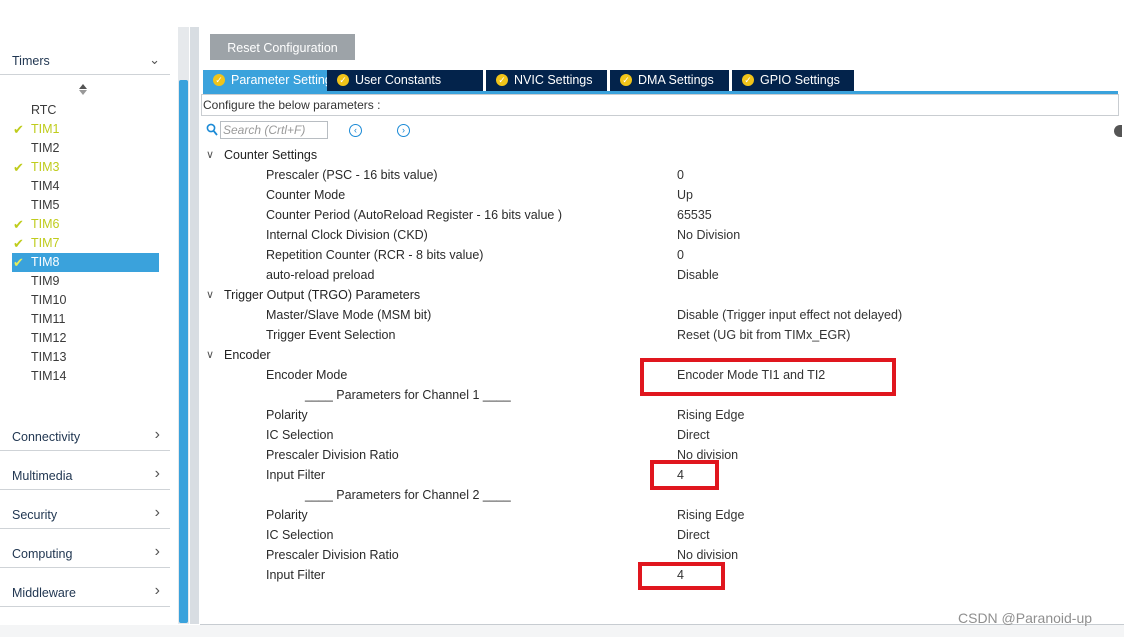 The width and height of the screenshot is (1124, 637). I want to click on parameter-name: auto-reload preload, so click(320, 275).